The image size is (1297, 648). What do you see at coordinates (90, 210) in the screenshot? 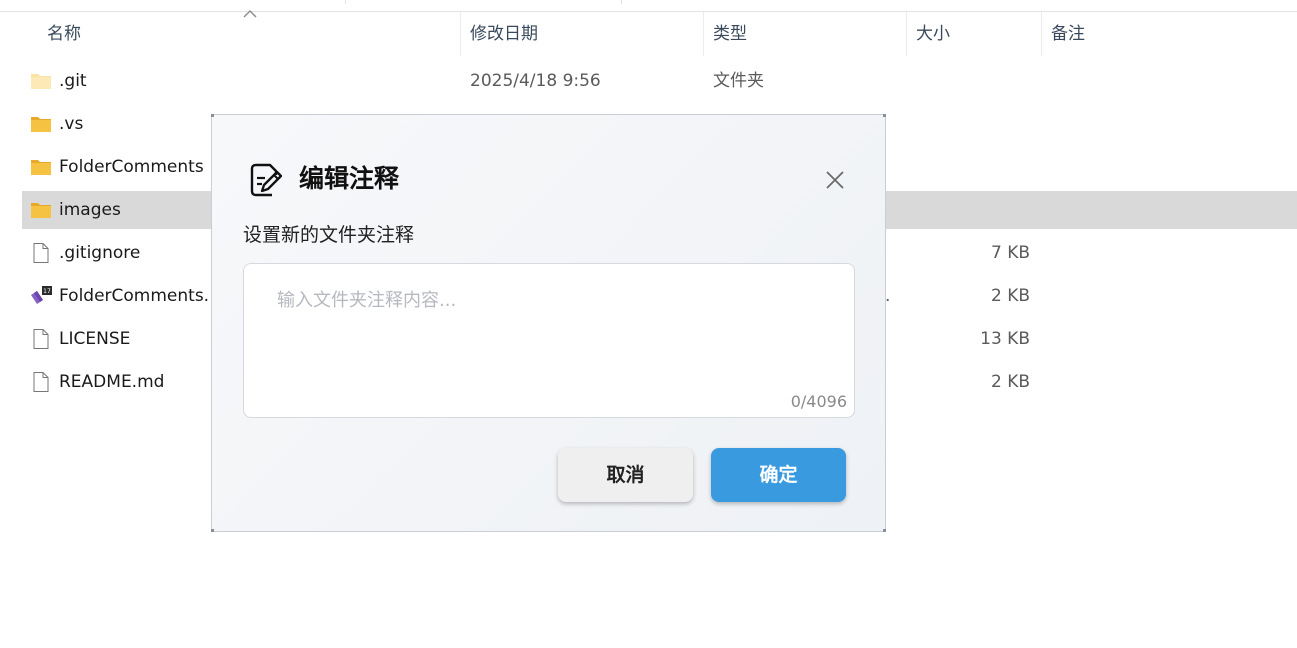
I see `file-name: images` at bounding box center [90, 210].